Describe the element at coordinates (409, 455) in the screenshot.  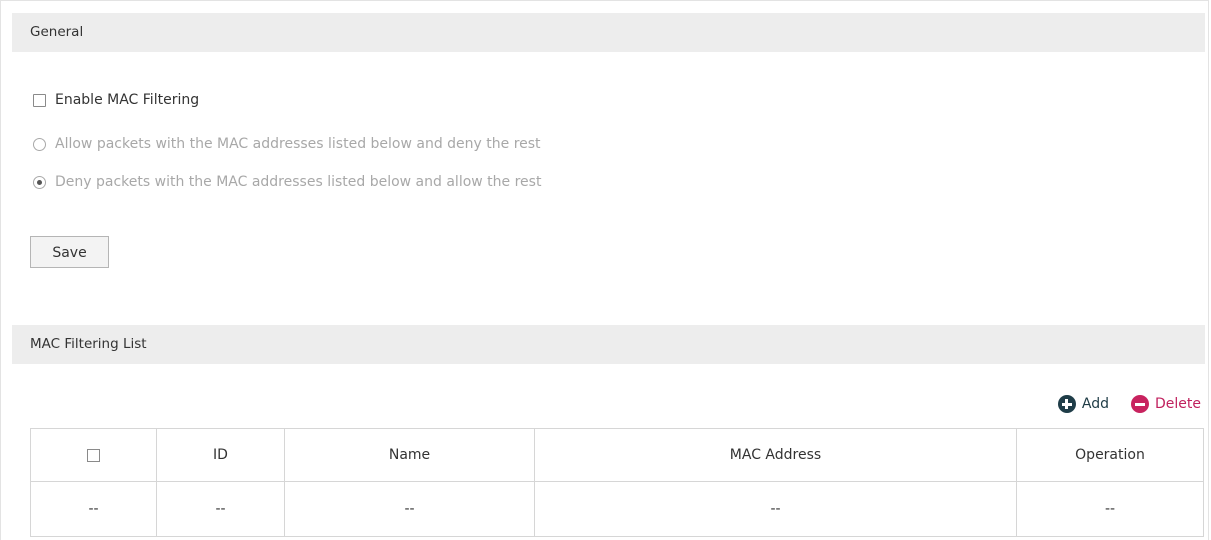
I see `column-header-name: Name` at that location.